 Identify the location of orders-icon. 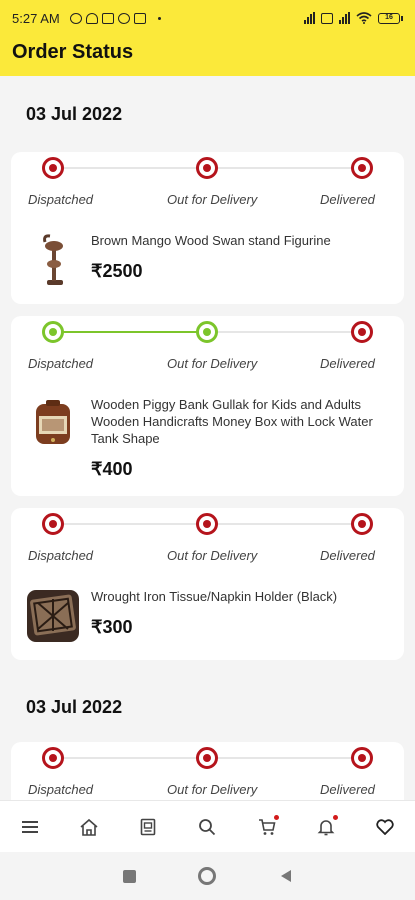
(148, 827).